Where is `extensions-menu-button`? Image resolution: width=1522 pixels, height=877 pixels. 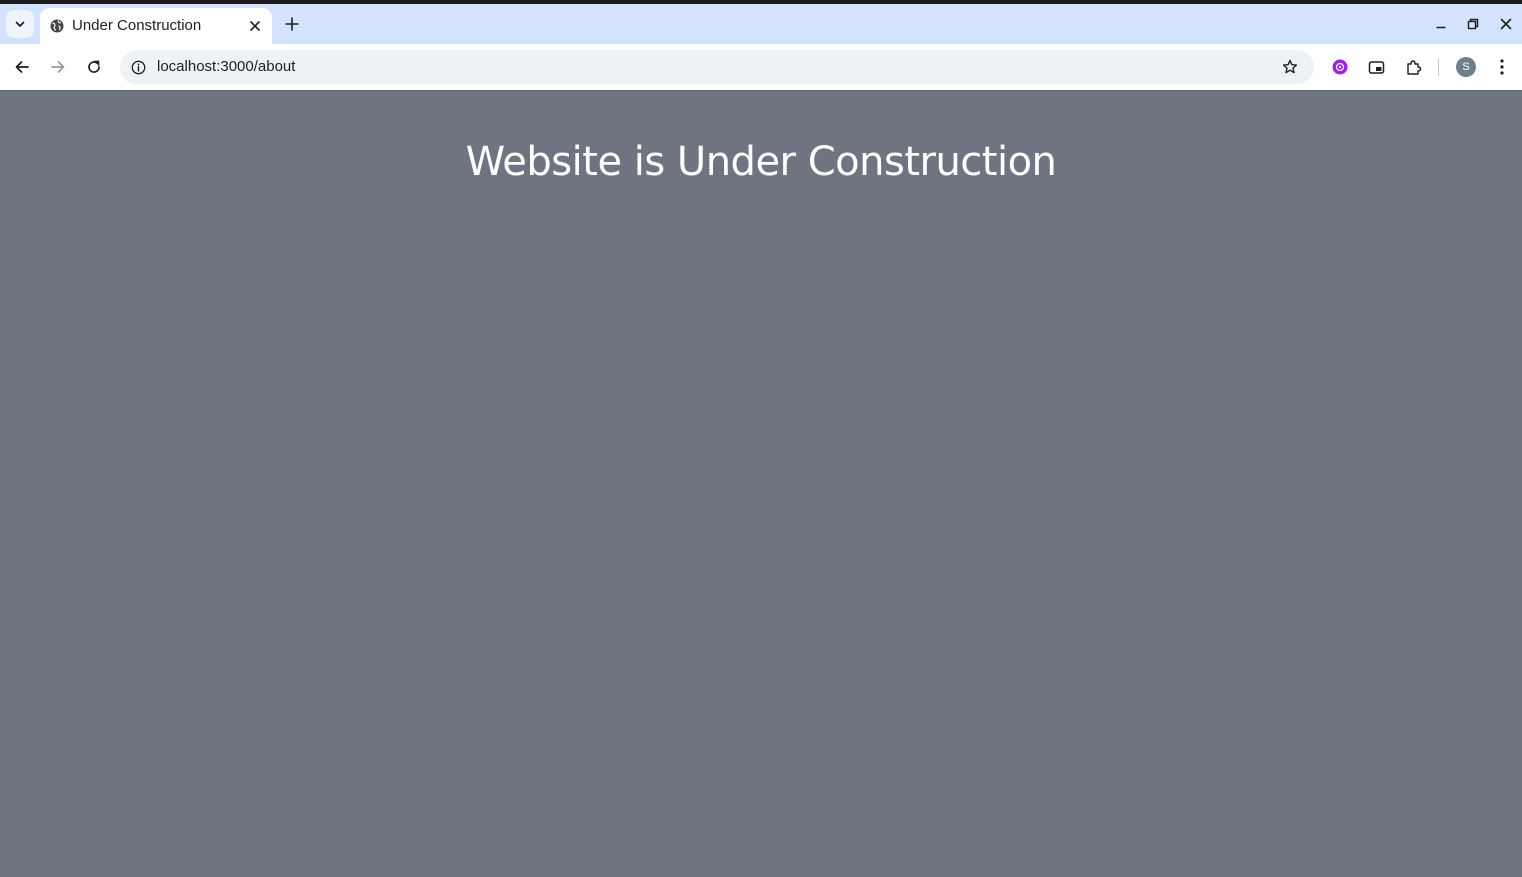
extensions-menu-button is located at coordinates (1413, 67).